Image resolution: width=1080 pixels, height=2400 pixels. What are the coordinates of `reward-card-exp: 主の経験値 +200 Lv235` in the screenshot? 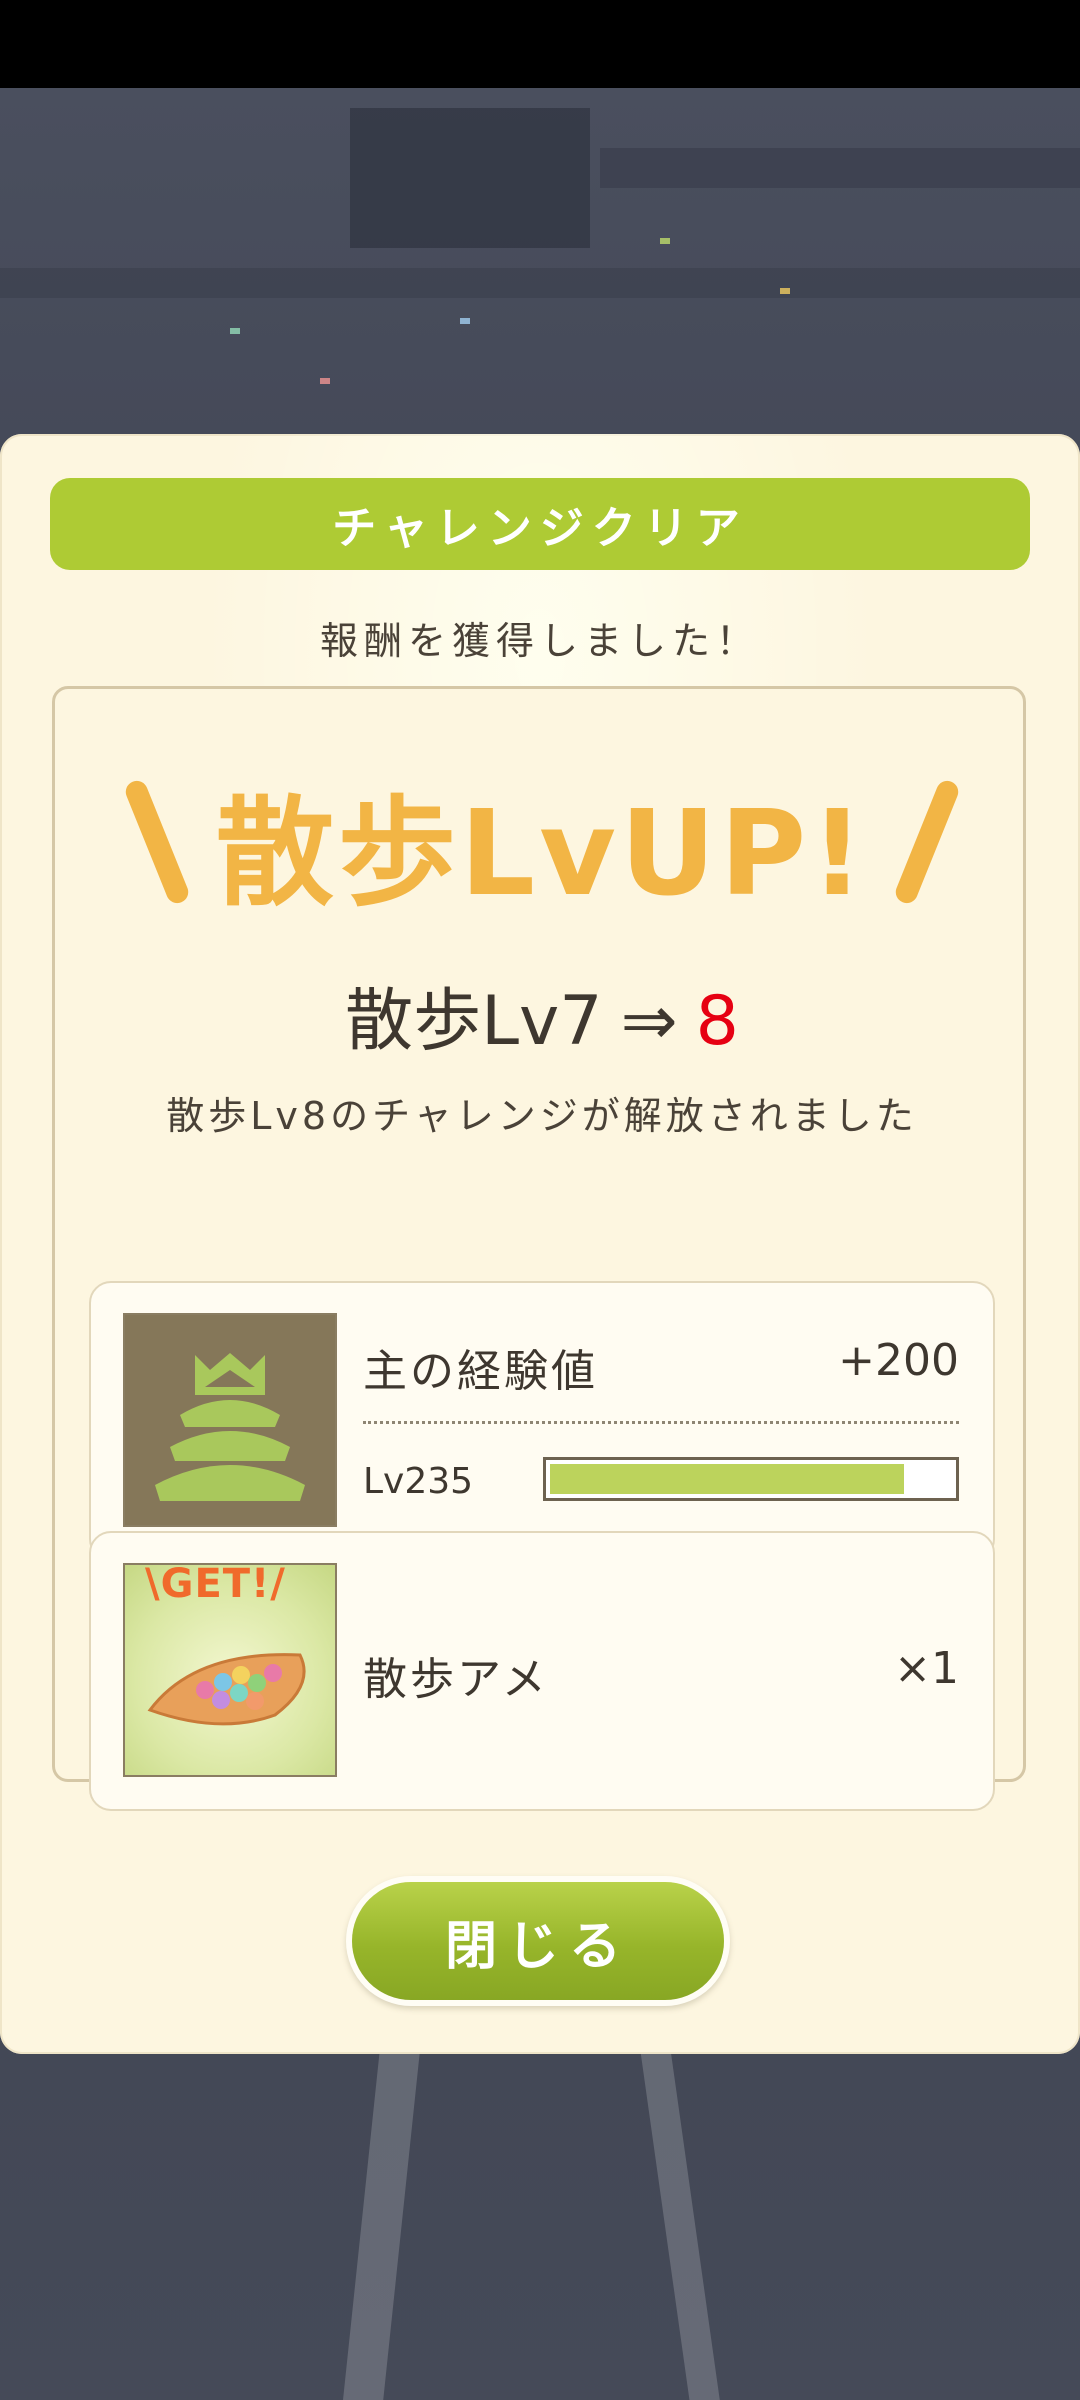 It's located at (542, 1421).